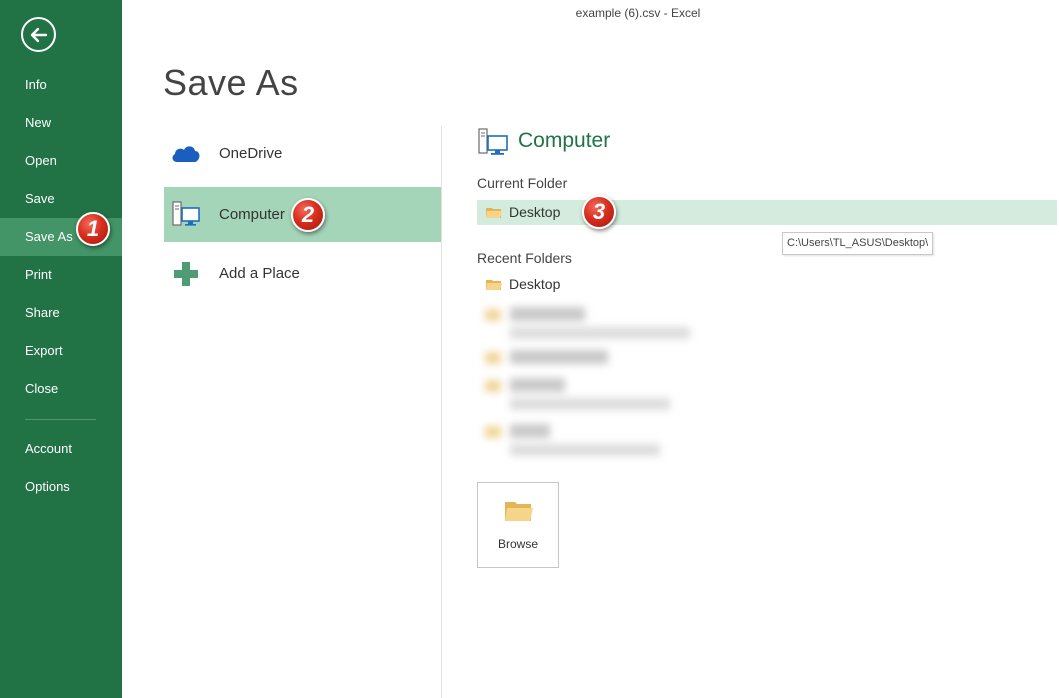 This screenshot has height=698, width=1059. Describe the element at coordinates (259, 273) in the screenshot. I see `place-label: Add a Place` at that location.